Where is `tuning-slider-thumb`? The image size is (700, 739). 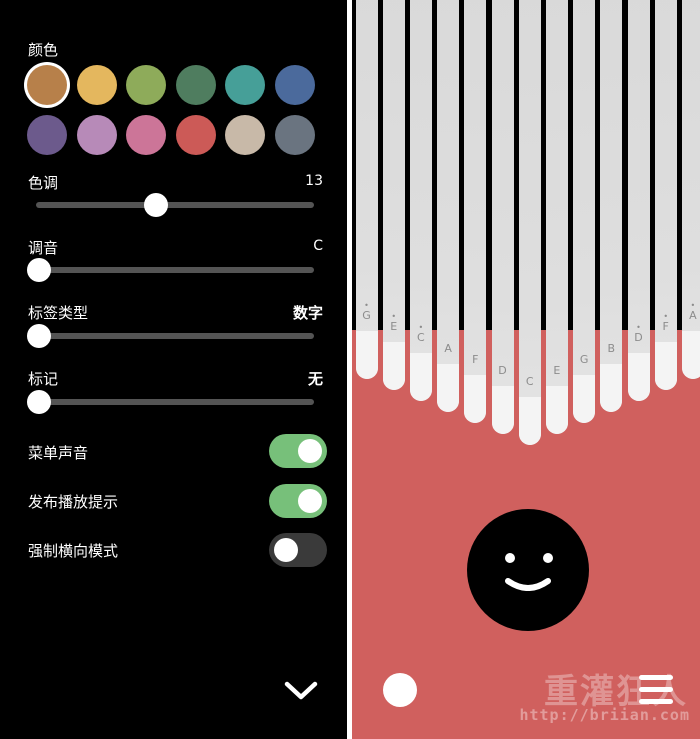 tuning-slider-thumb is located at coordinates (39, 270).